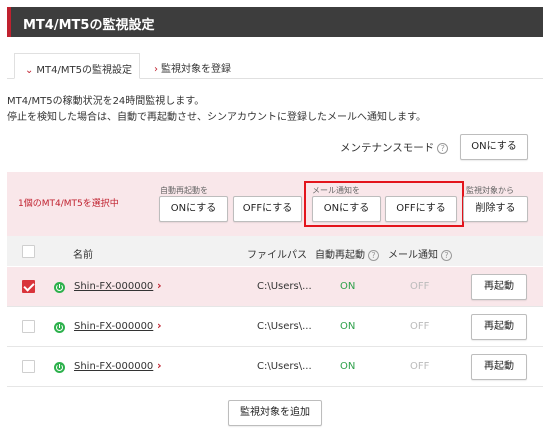  What do you see at coordinates (494, 147) in the screenshot?
I see `maintenance-on-button: ONにする` at bounding box center [494, 147].